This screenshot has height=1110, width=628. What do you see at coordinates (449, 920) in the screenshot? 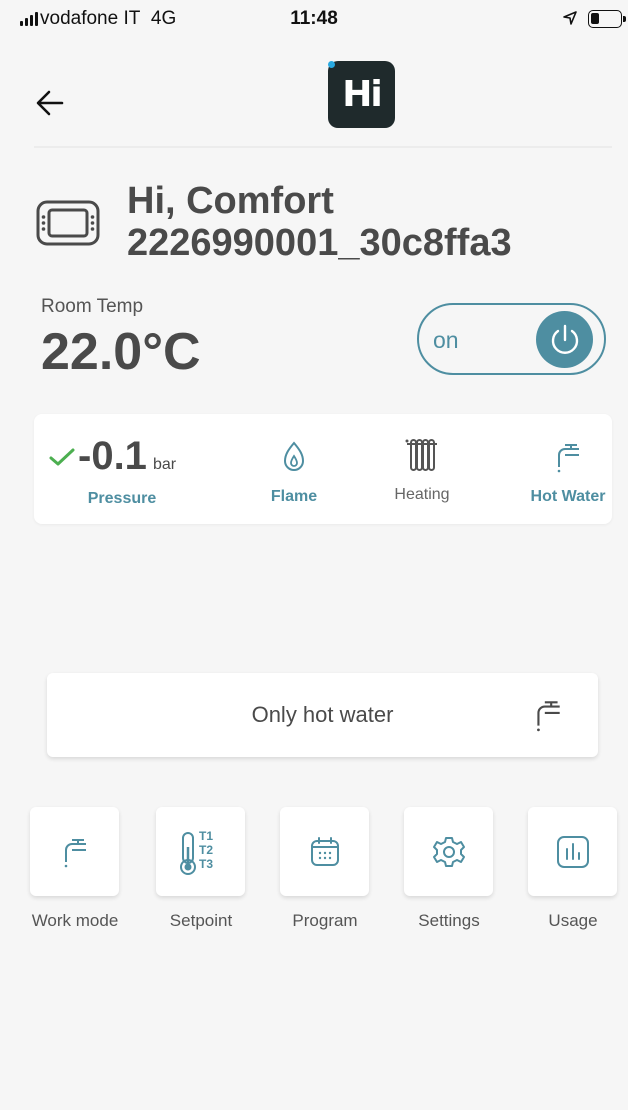
I see `settings-button-label: Settings` at bounding box center [449, 920].